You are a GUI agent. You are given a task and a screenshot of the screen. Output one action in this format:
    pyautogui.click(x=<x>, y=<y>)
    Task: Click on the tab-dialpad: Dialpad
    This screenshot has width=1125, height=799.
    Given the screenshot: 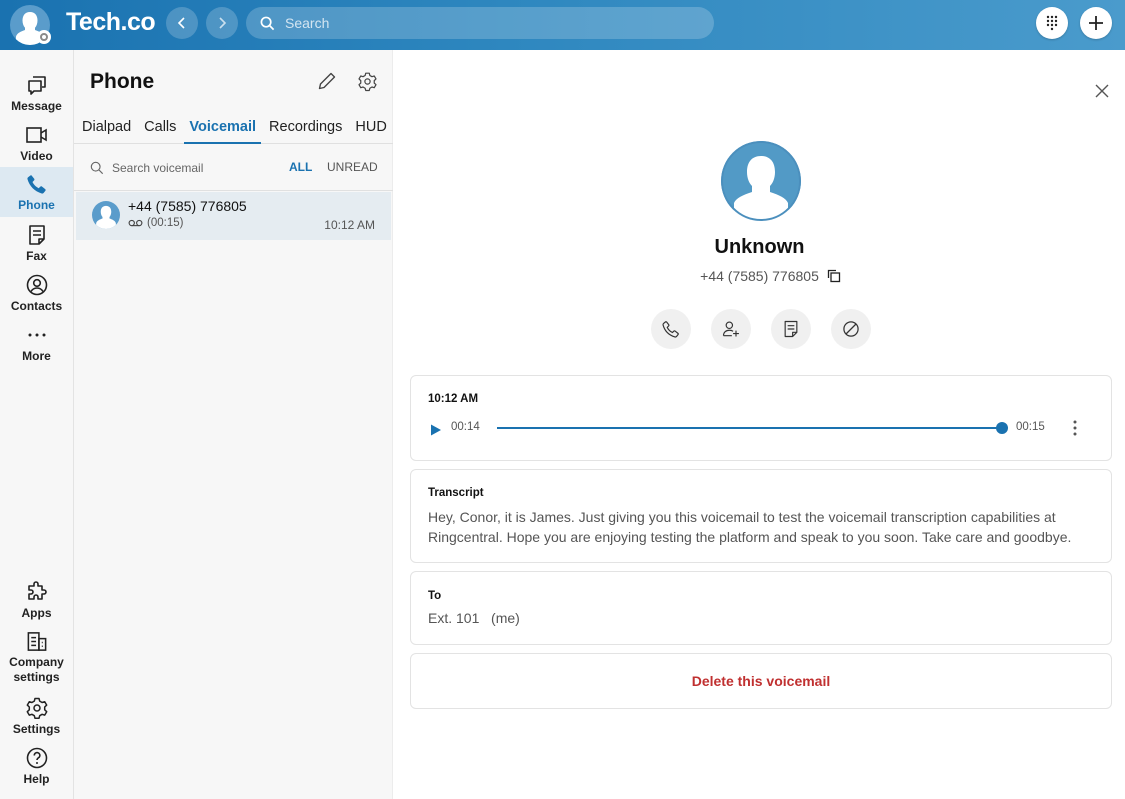 What is the action you would take?
    pyautogui.click(x=106, y=129)
    